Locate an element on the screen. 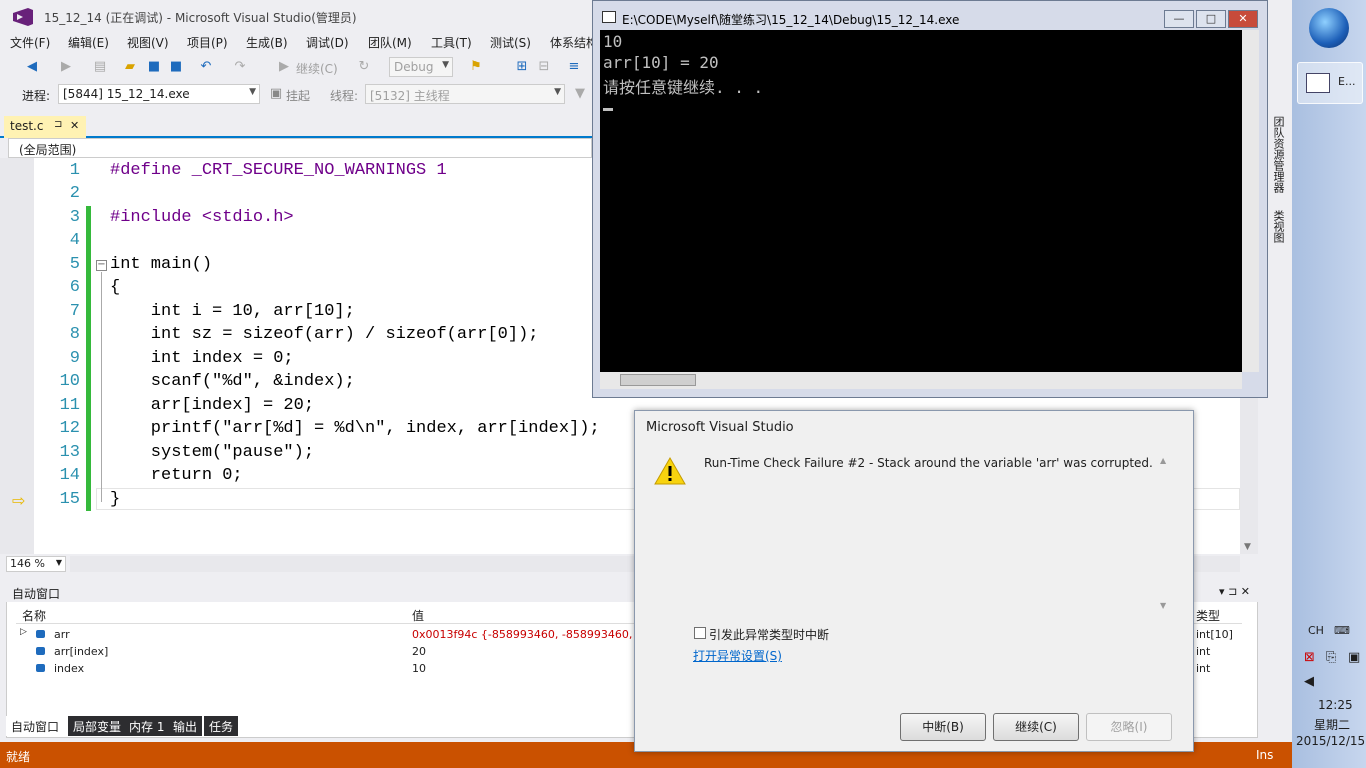 This screenshot has width=1366, height=768. menu-architecture: 体系结构 is located at coordinates (574, 42).